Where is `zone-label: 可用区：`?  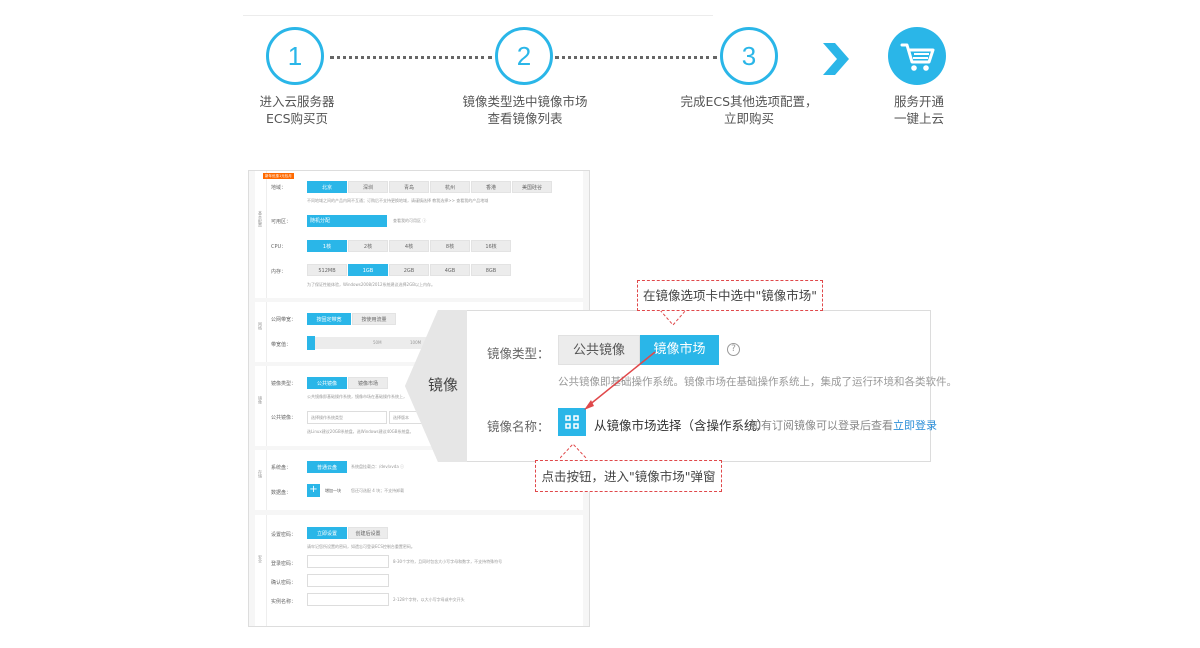
zone-label: 可用区： is located at coordinates (281, 222).